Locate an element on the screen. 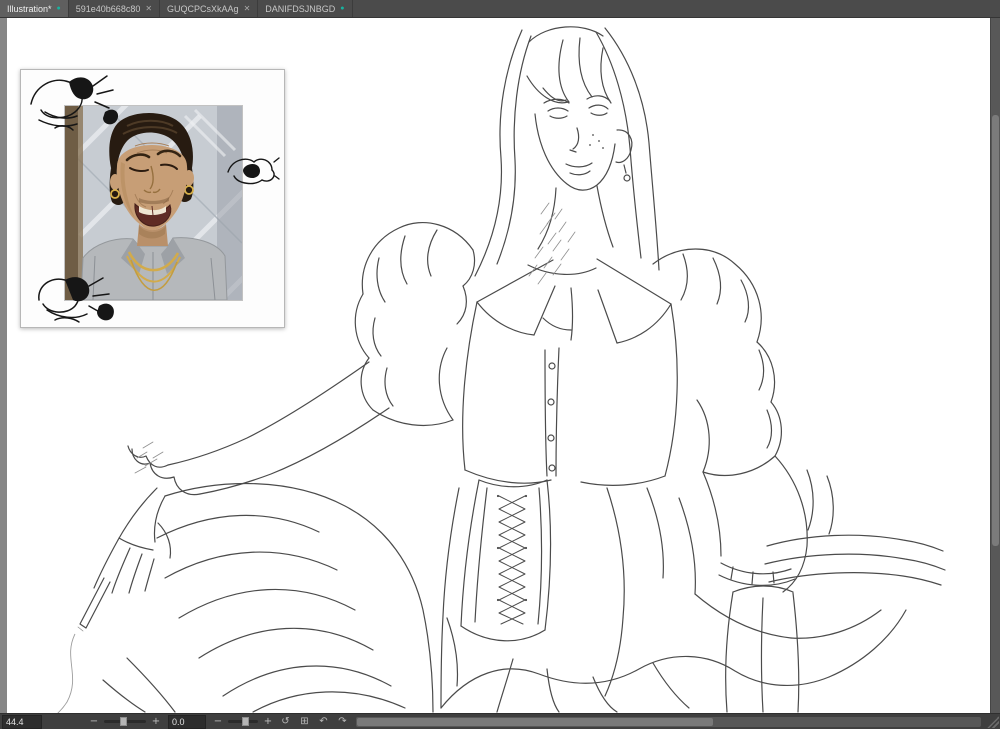  vertical-scrollbar is located at coordinates (995, 365).